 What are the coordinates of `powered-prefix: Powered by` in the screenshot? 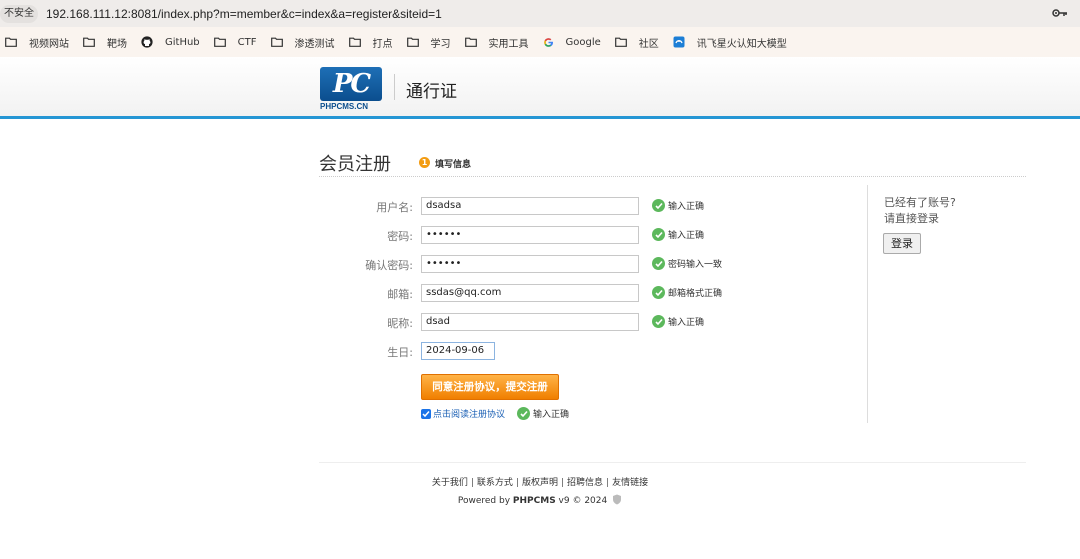 It's located at (485, 501).